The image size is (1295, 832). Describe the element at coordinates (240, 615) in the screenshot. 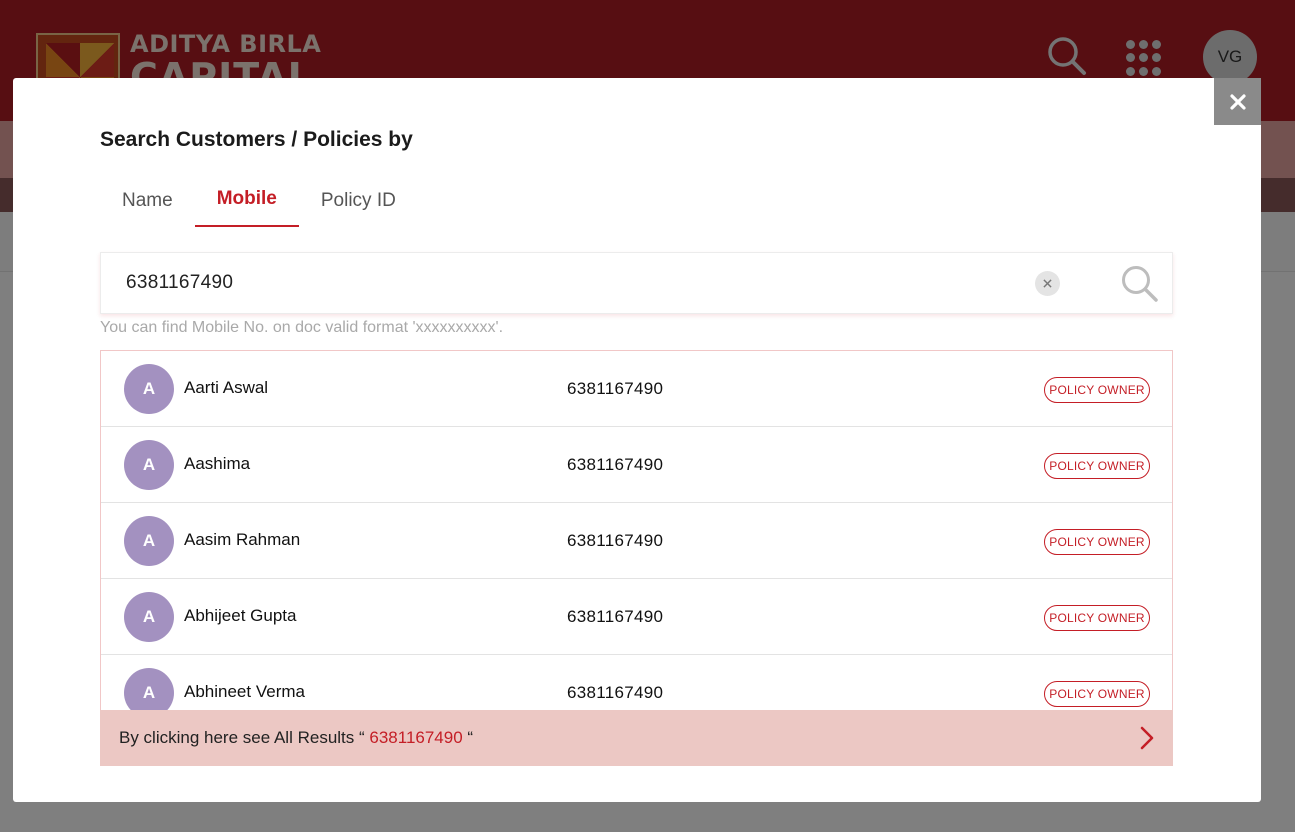

I see `customer-name: Abhijeet Gupta` at that location.